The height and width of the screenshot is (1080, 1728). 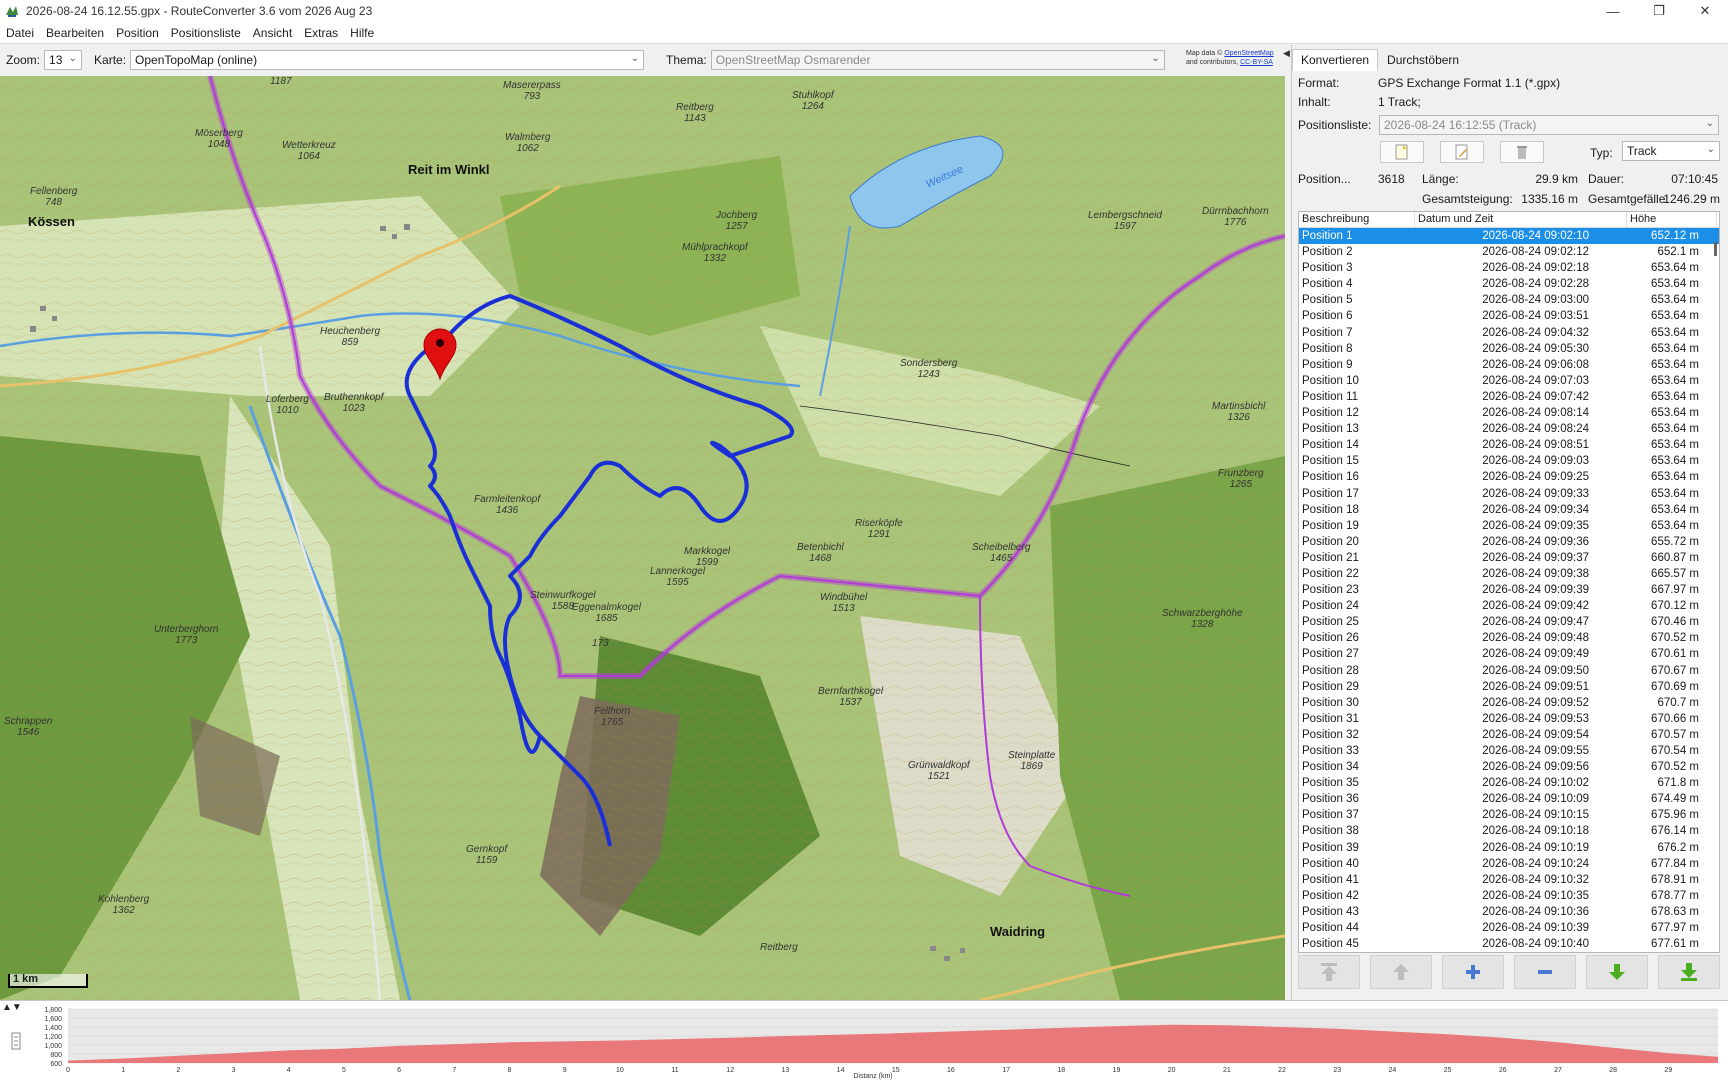 What do you see at coordinates (1509, 815) in the screenshot?
I see `table-row: Position 37 2026-08-24 09:10:15 675.96 m` at bounding box center [1509, 815].